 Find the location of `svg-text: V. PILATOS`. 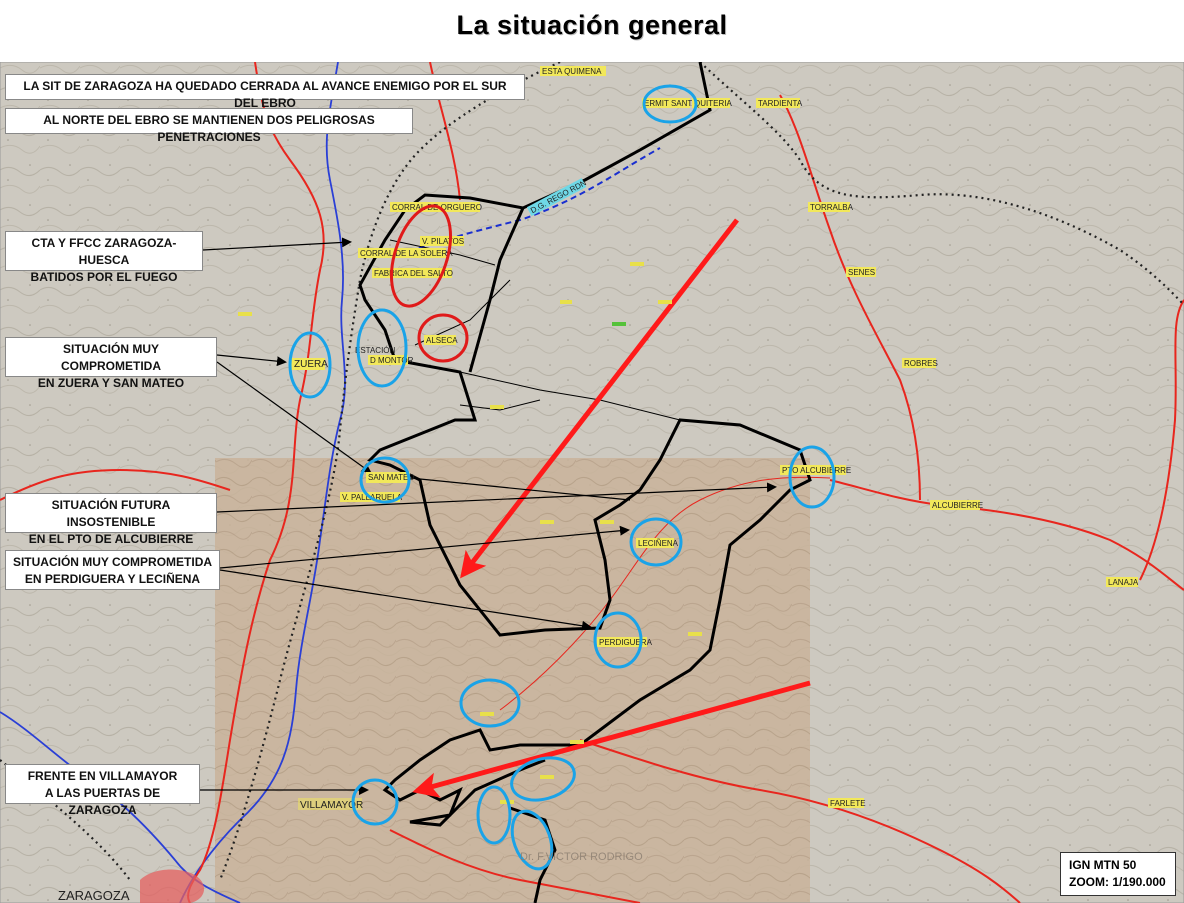

svg-text: V. PILATOS is located at coordinates (443, 241).